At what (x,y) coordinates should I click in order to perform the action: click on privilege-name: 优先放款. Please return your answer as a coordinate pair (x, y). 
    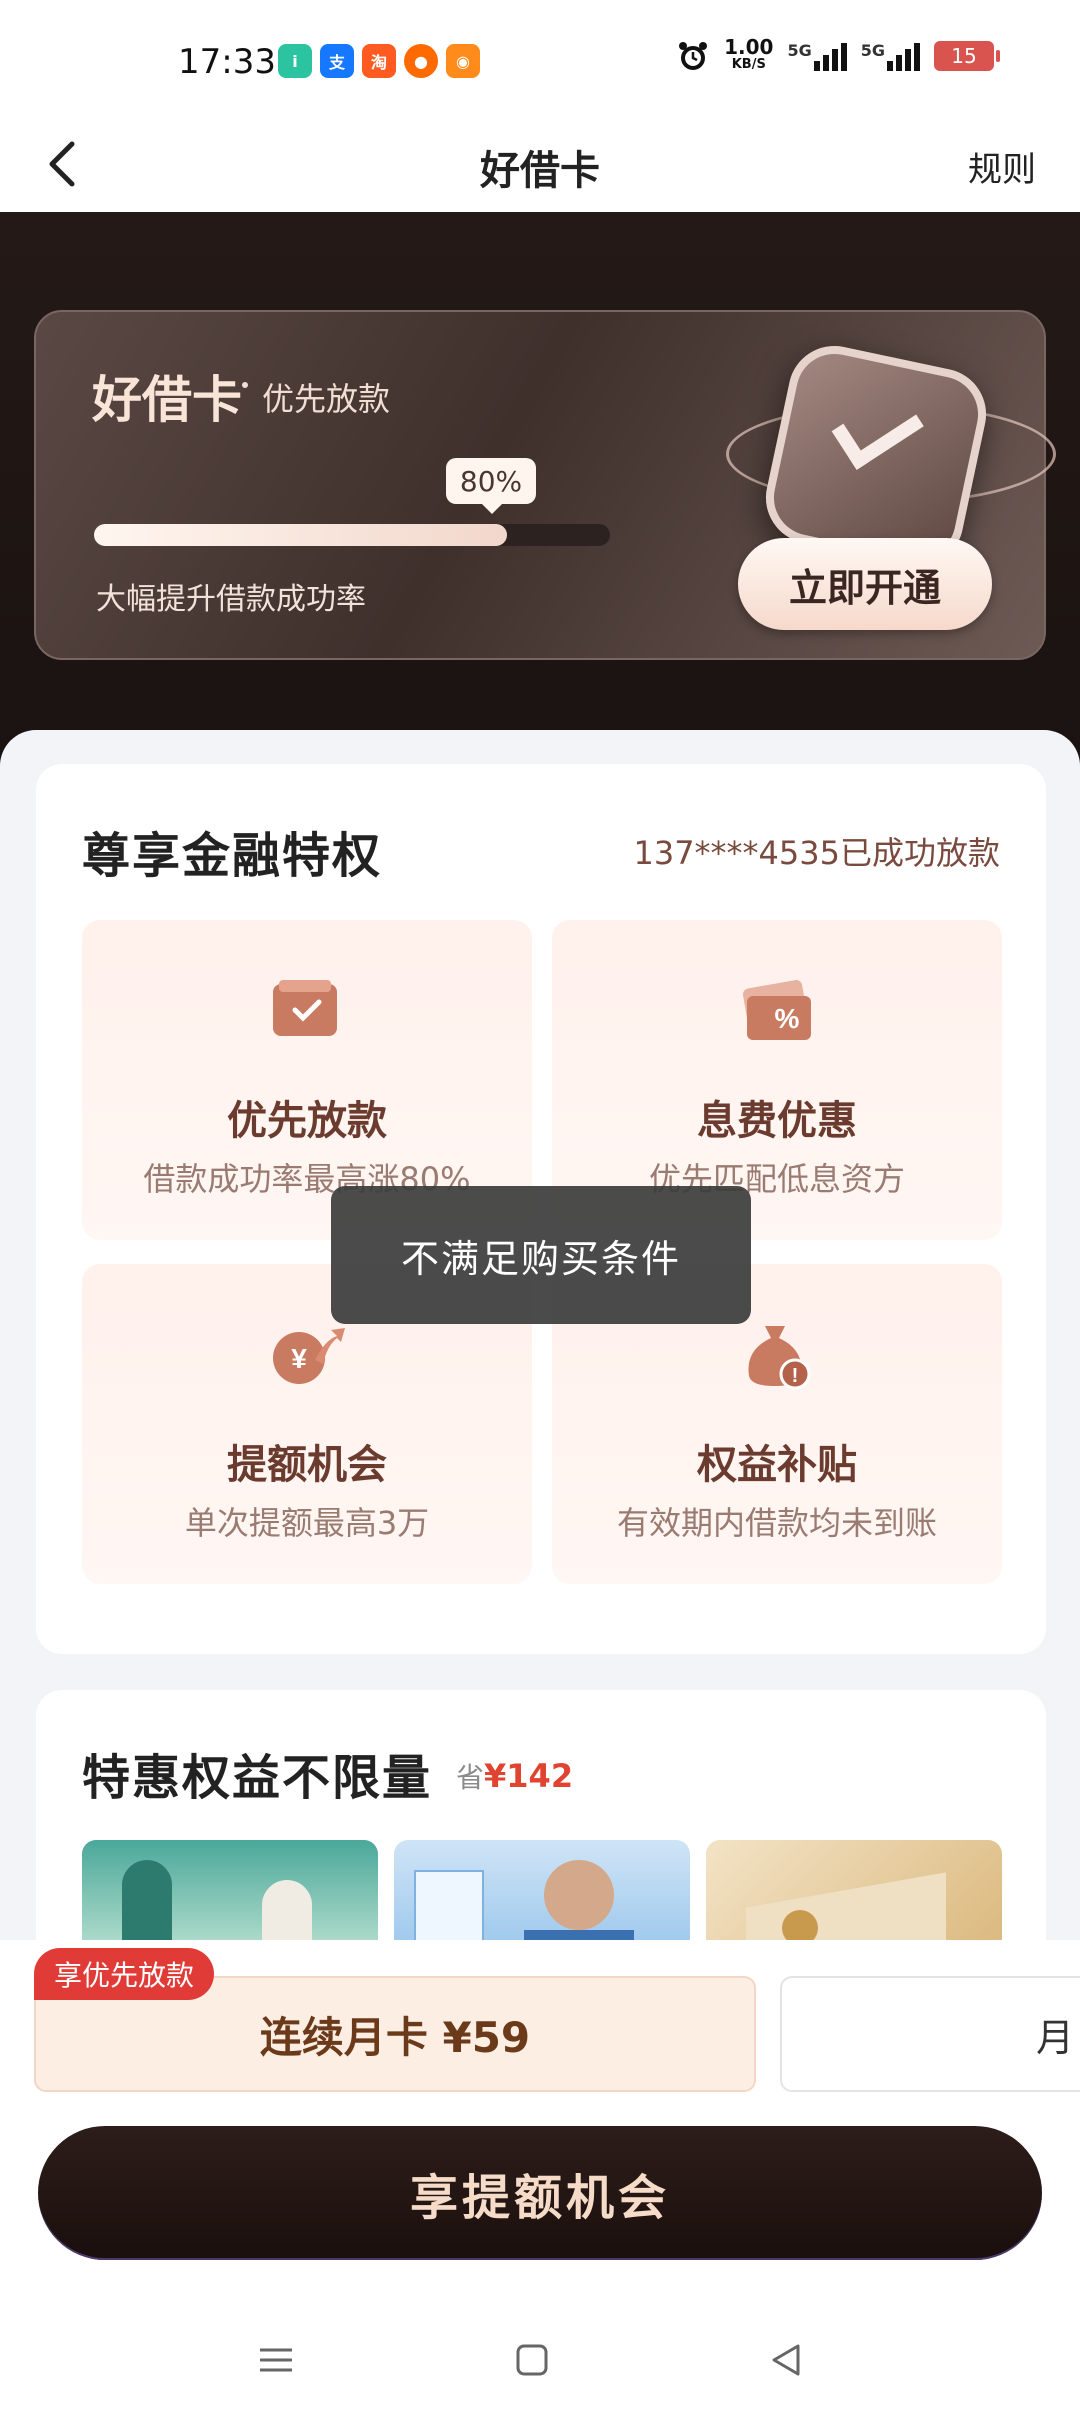
    Looking at the image, I should click on (307, 1121).